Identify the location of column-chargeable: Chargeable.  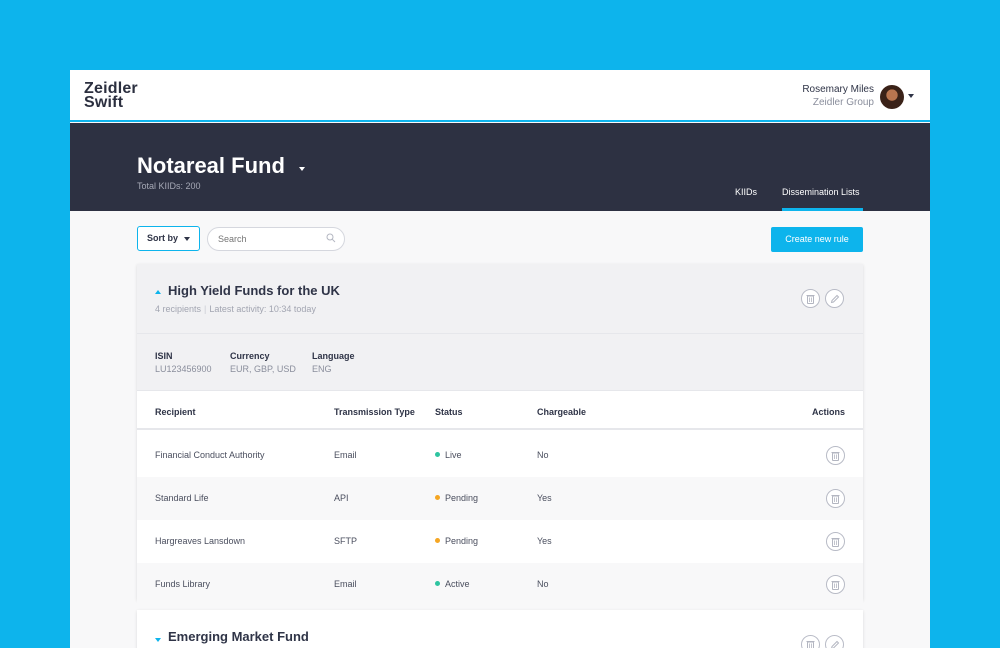
(561, 412).